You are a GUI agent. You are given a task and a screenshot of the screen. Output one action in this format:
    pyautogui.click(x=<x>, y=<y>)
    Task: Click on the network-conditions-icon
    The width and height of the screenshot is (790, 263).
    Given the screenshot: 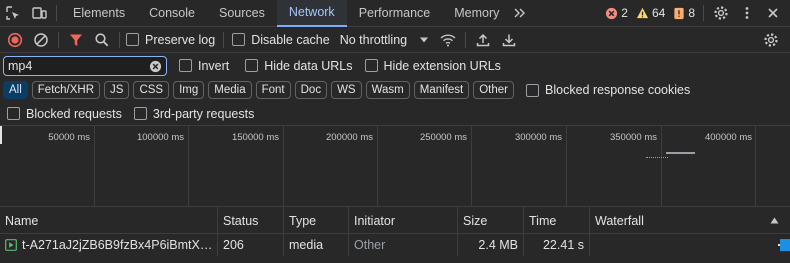 What is the action you would take?
    pyautogui.click(x=448, y=40)
    